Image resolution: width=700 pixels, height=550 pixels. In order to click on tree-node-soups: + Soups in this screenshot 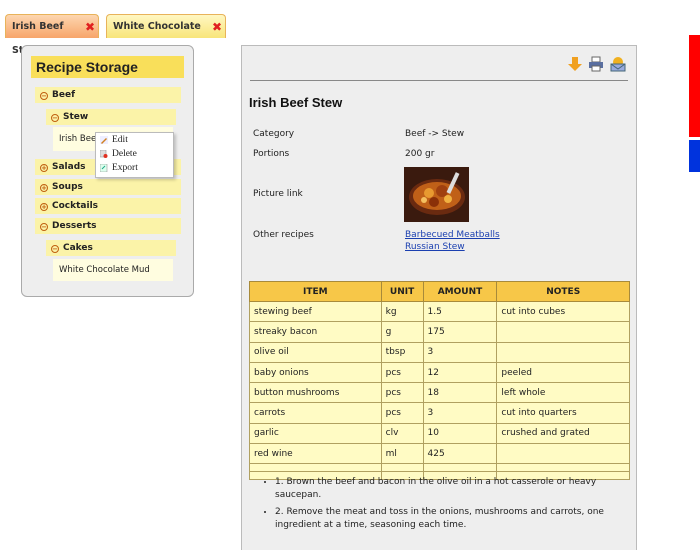, I will do `click(108, 187)`.